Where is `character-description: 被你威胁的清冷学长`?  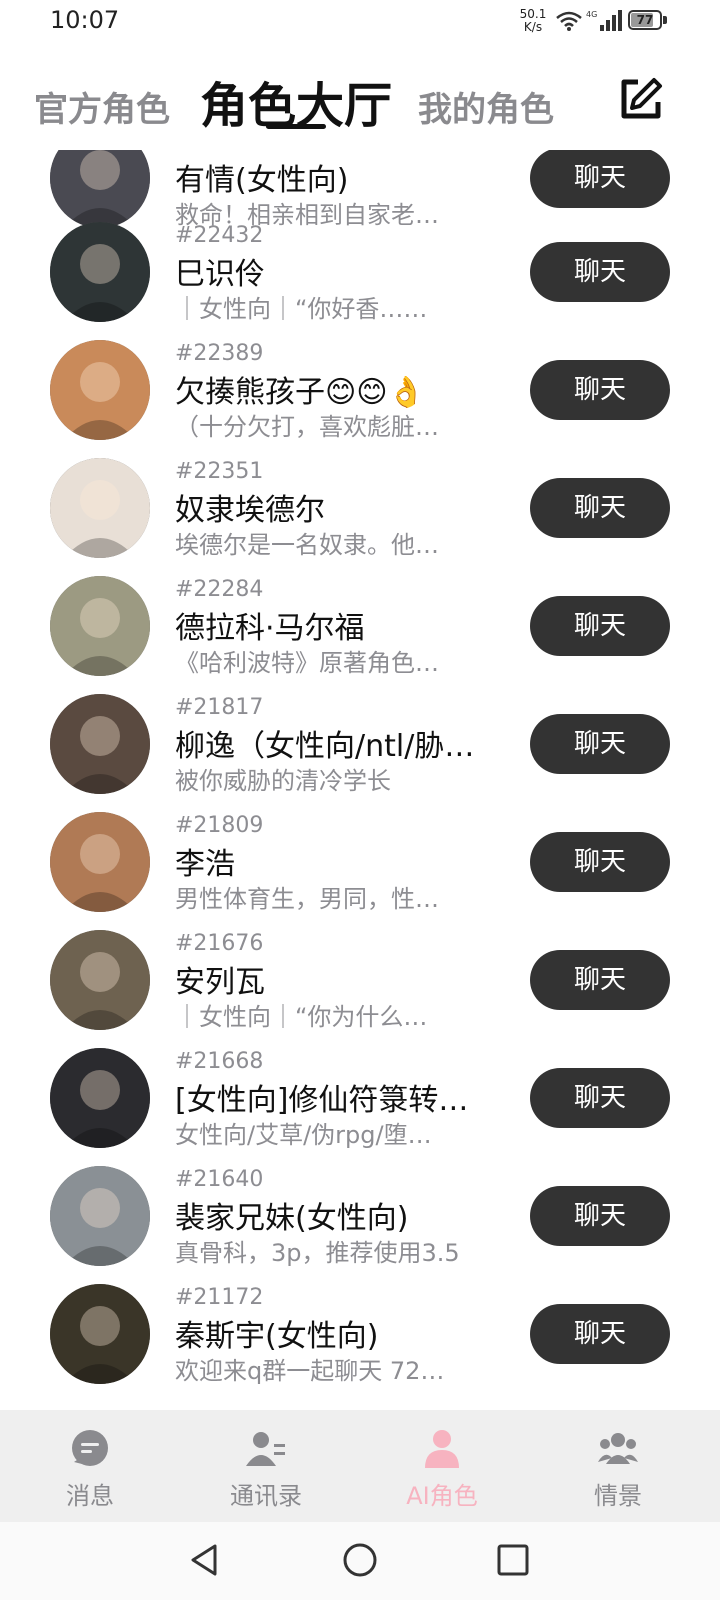 character-description: 被你威胁的清冷学长 is located at coordinates (283, 781).